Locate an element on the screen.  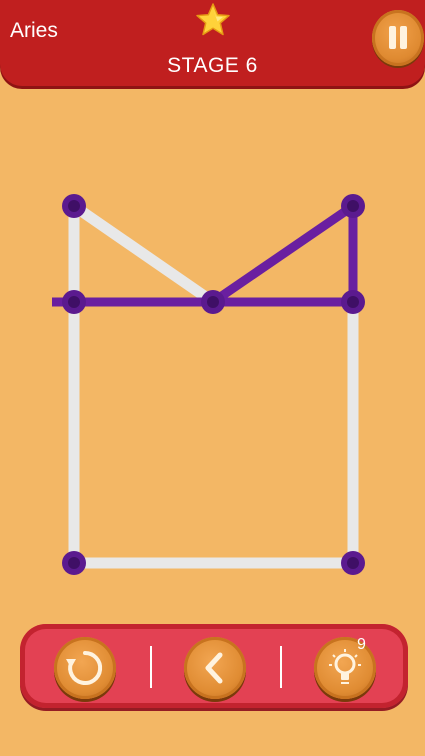
lightbulb-icon is located at coordinates (345, 666).